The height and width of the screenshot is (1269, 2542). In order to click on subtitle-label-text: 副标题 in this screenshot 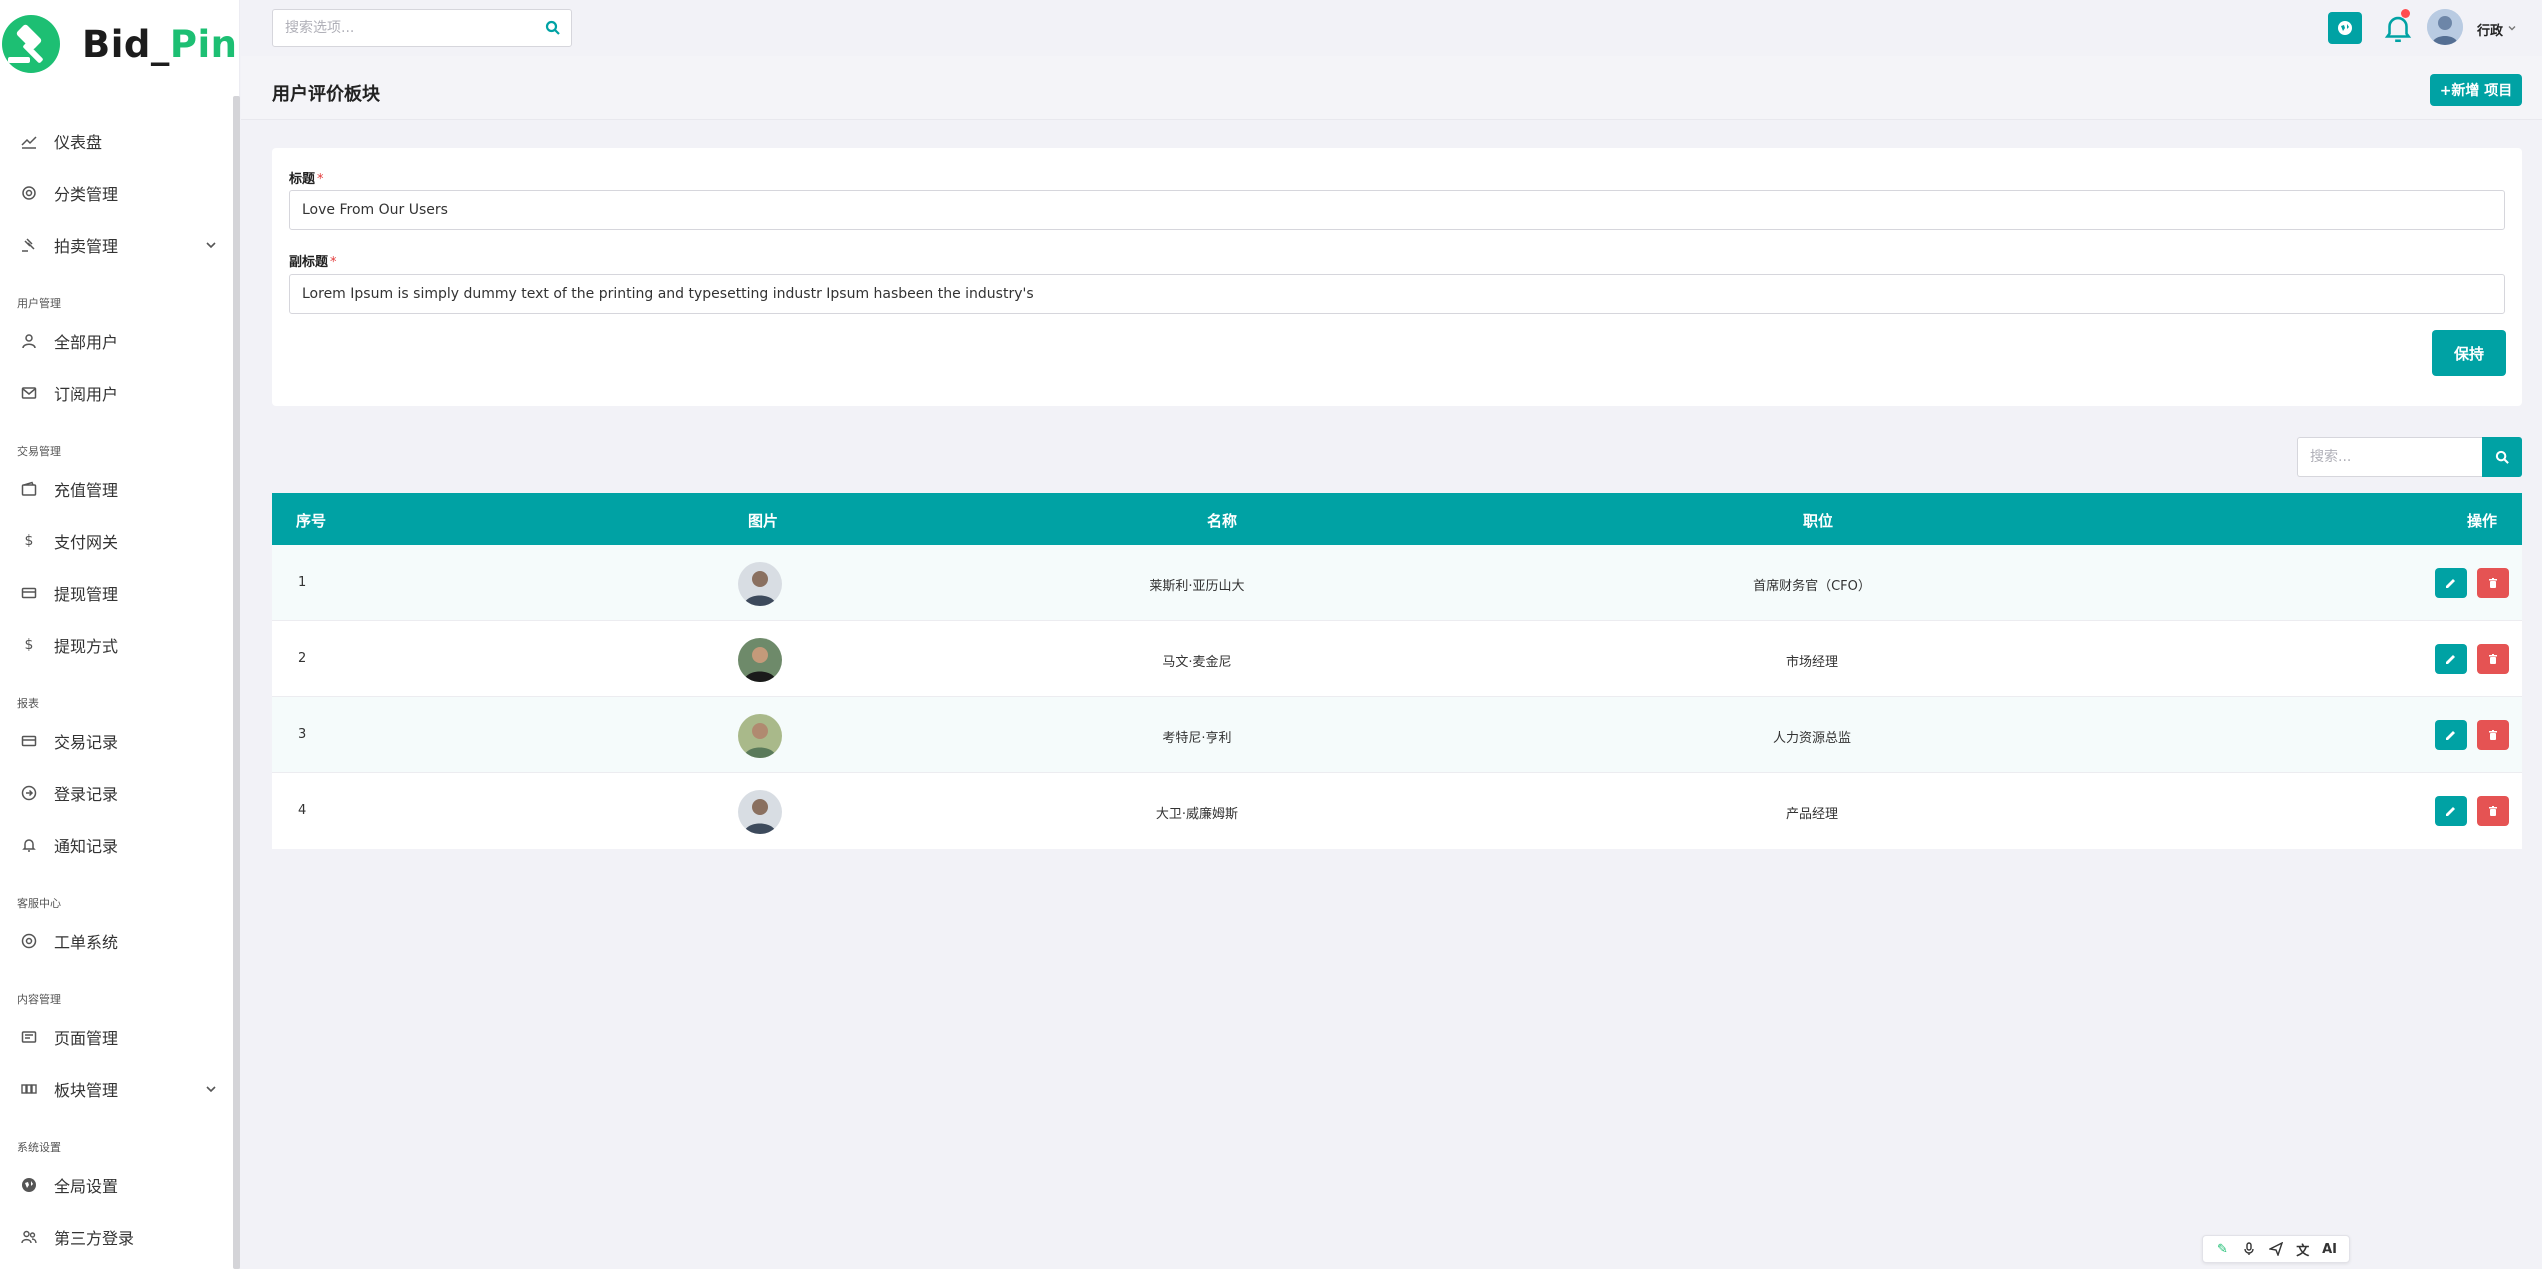, I will do `click(309, 262)`.